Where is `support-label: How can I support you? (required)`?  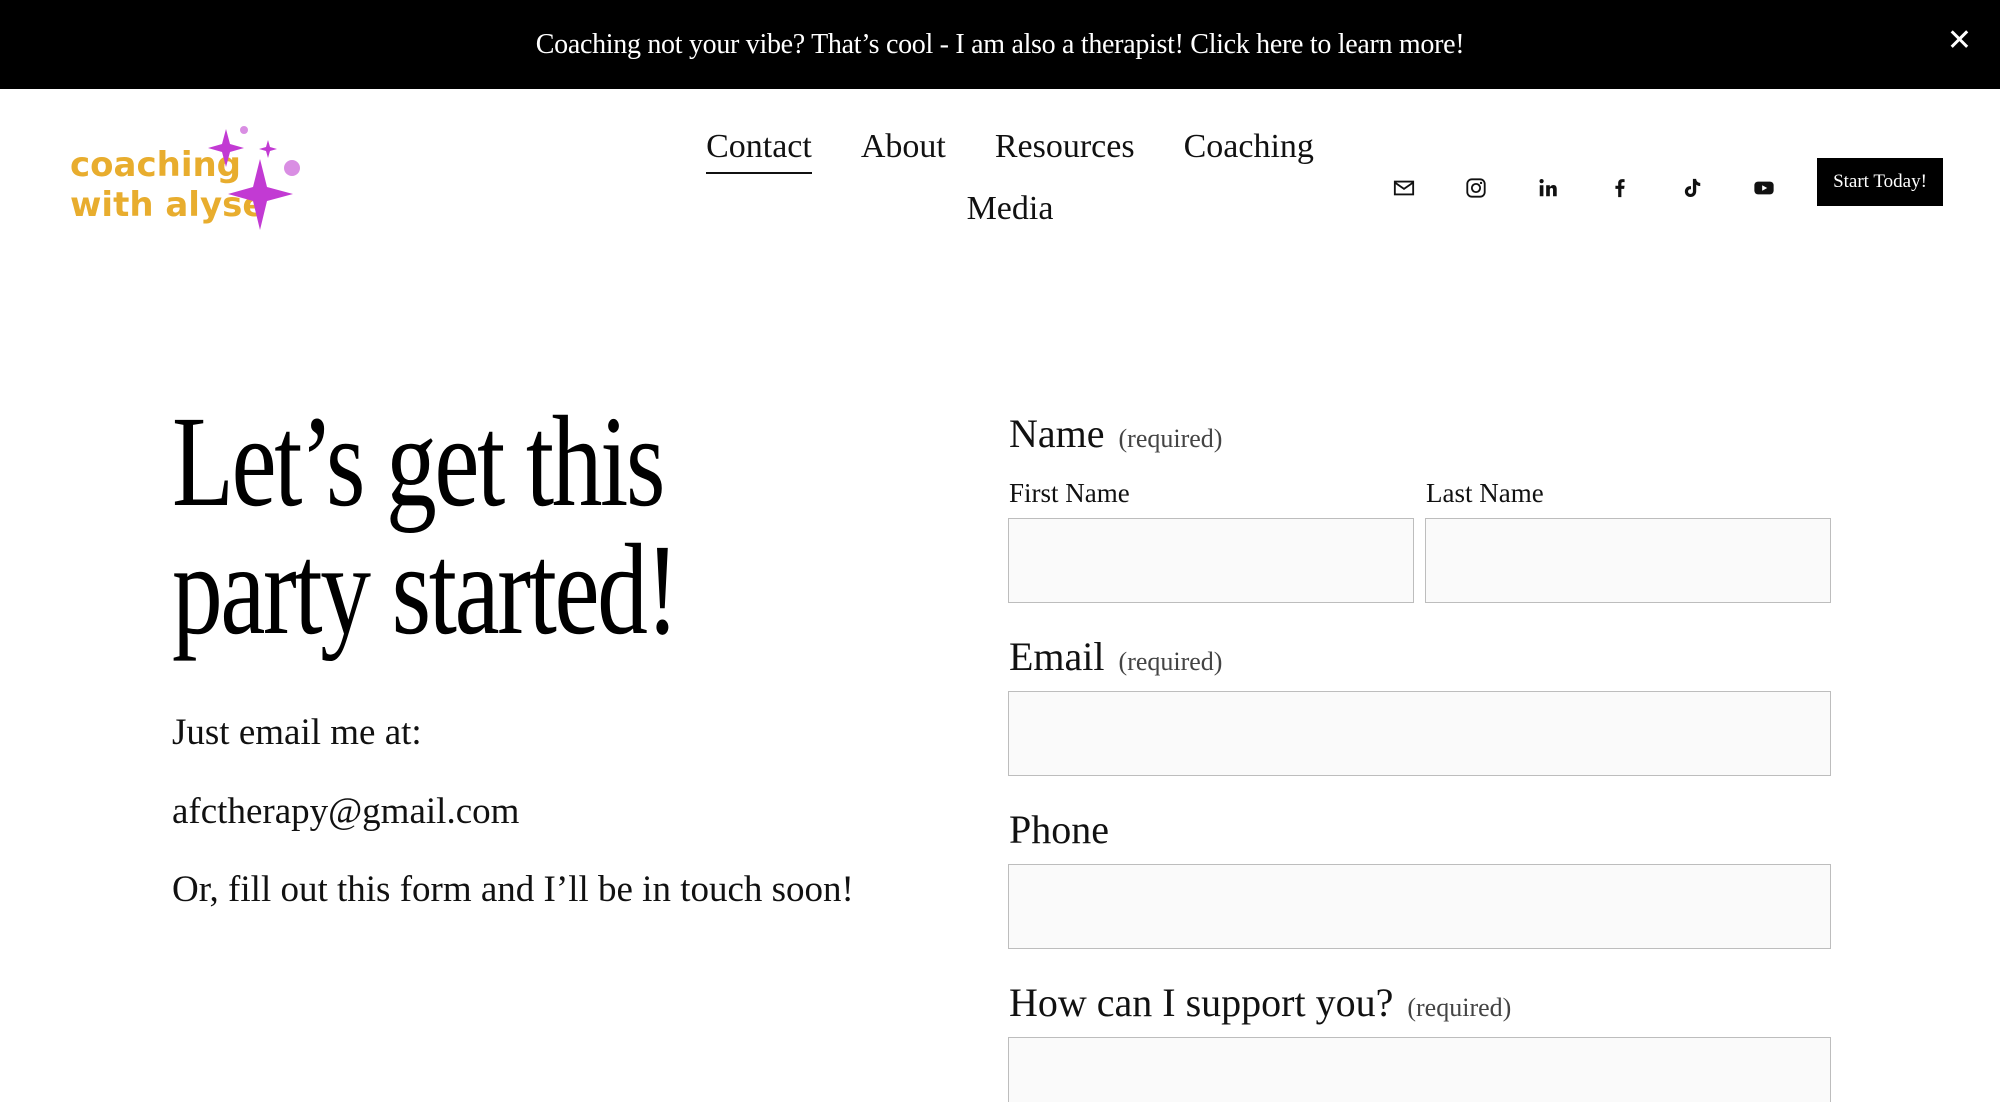
support-label: How can I support you? (required) is located at coordinates (1260, 1002).